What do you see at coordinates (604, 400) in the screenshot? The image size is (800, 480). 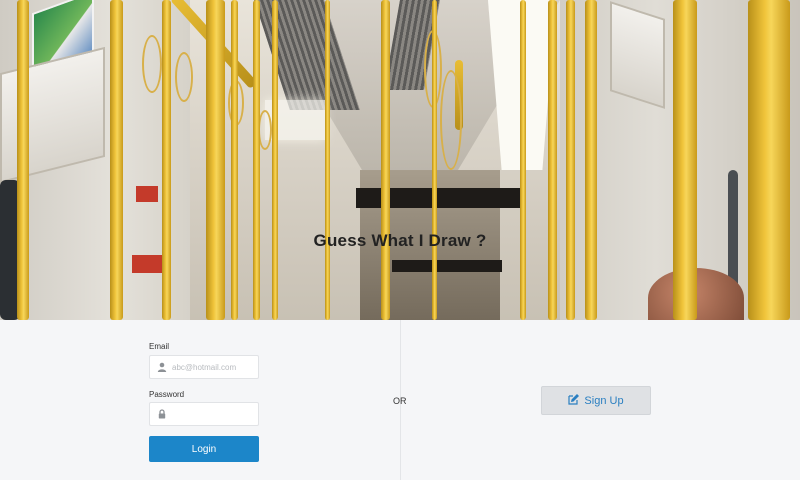 I see `signup-label: Sign Up` at bounding box center [604, 400].